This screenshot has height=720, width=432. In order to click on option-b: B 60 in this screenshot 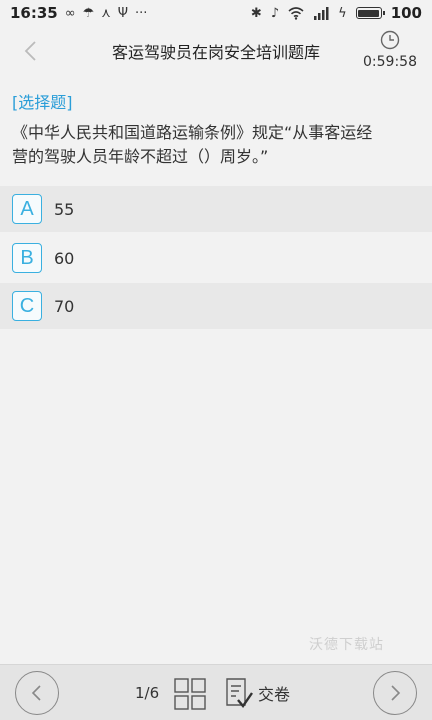, I will do `click(216, 258)`.